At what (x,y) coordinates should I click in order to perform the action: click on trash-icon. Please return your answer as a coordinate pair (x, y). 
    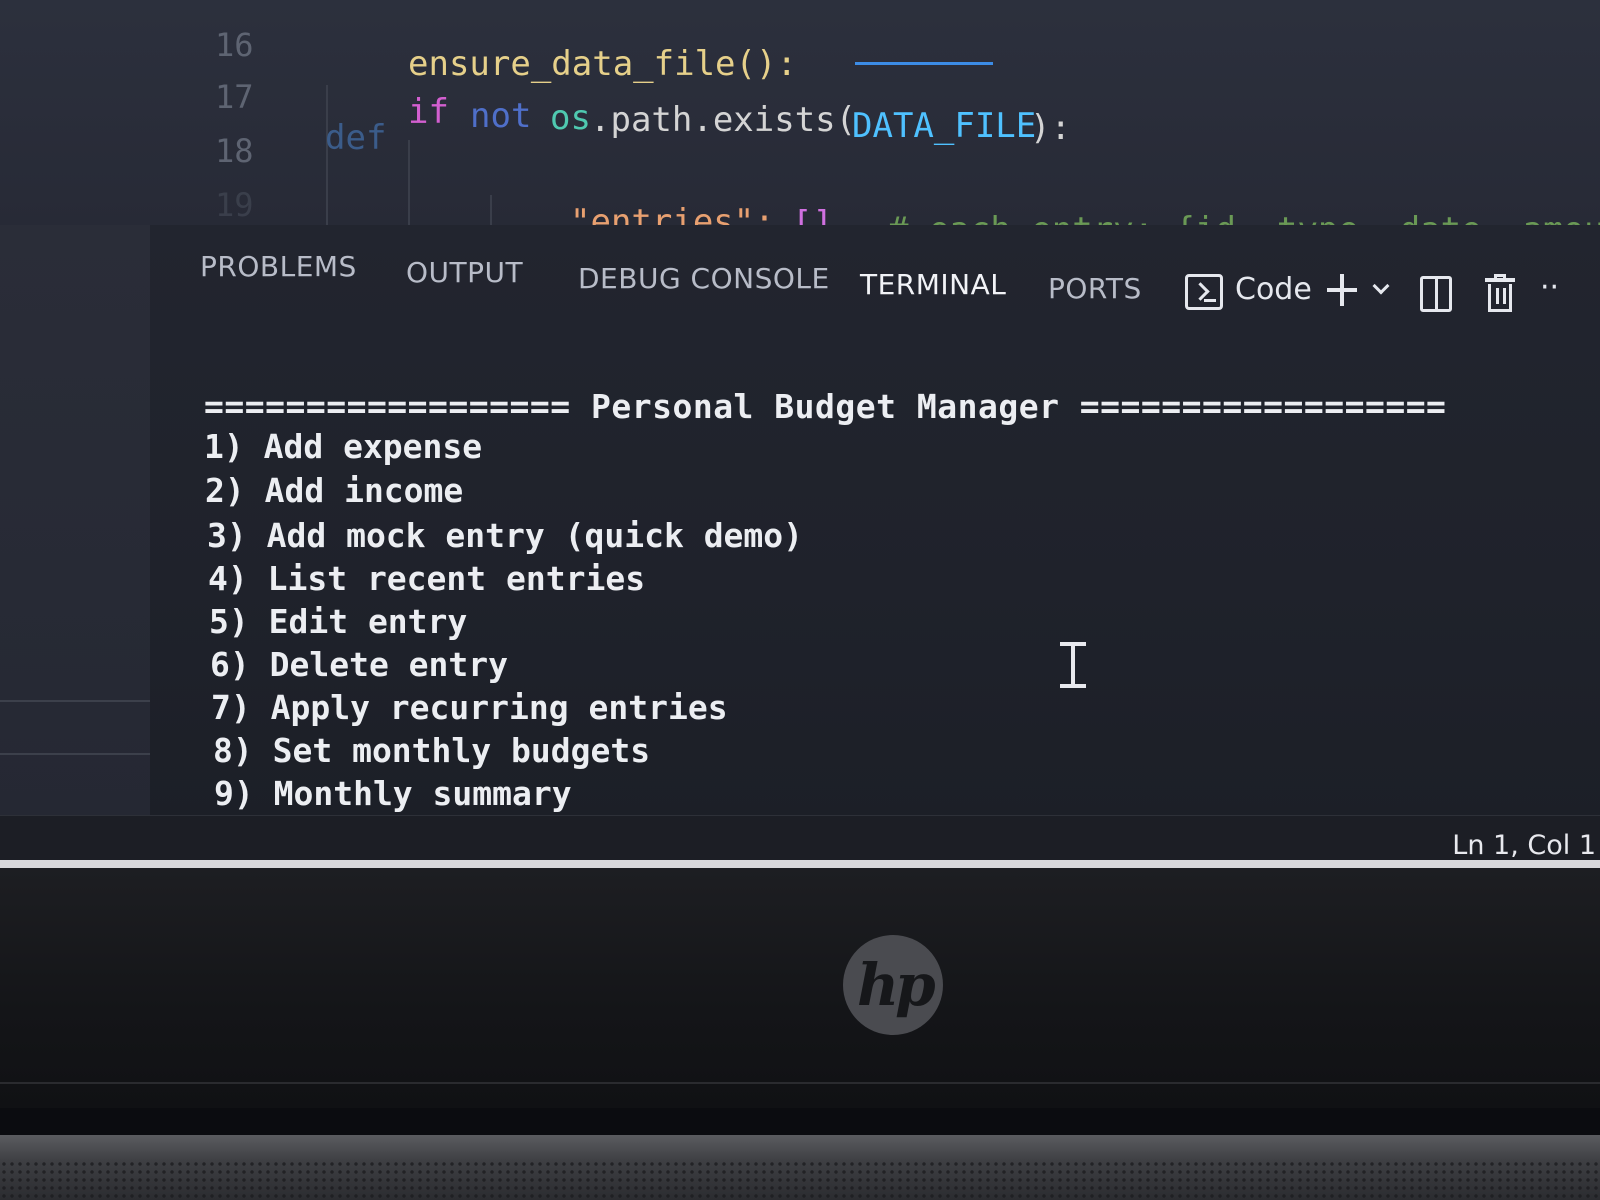
    Looking at the image, I should click on (1500, 294).